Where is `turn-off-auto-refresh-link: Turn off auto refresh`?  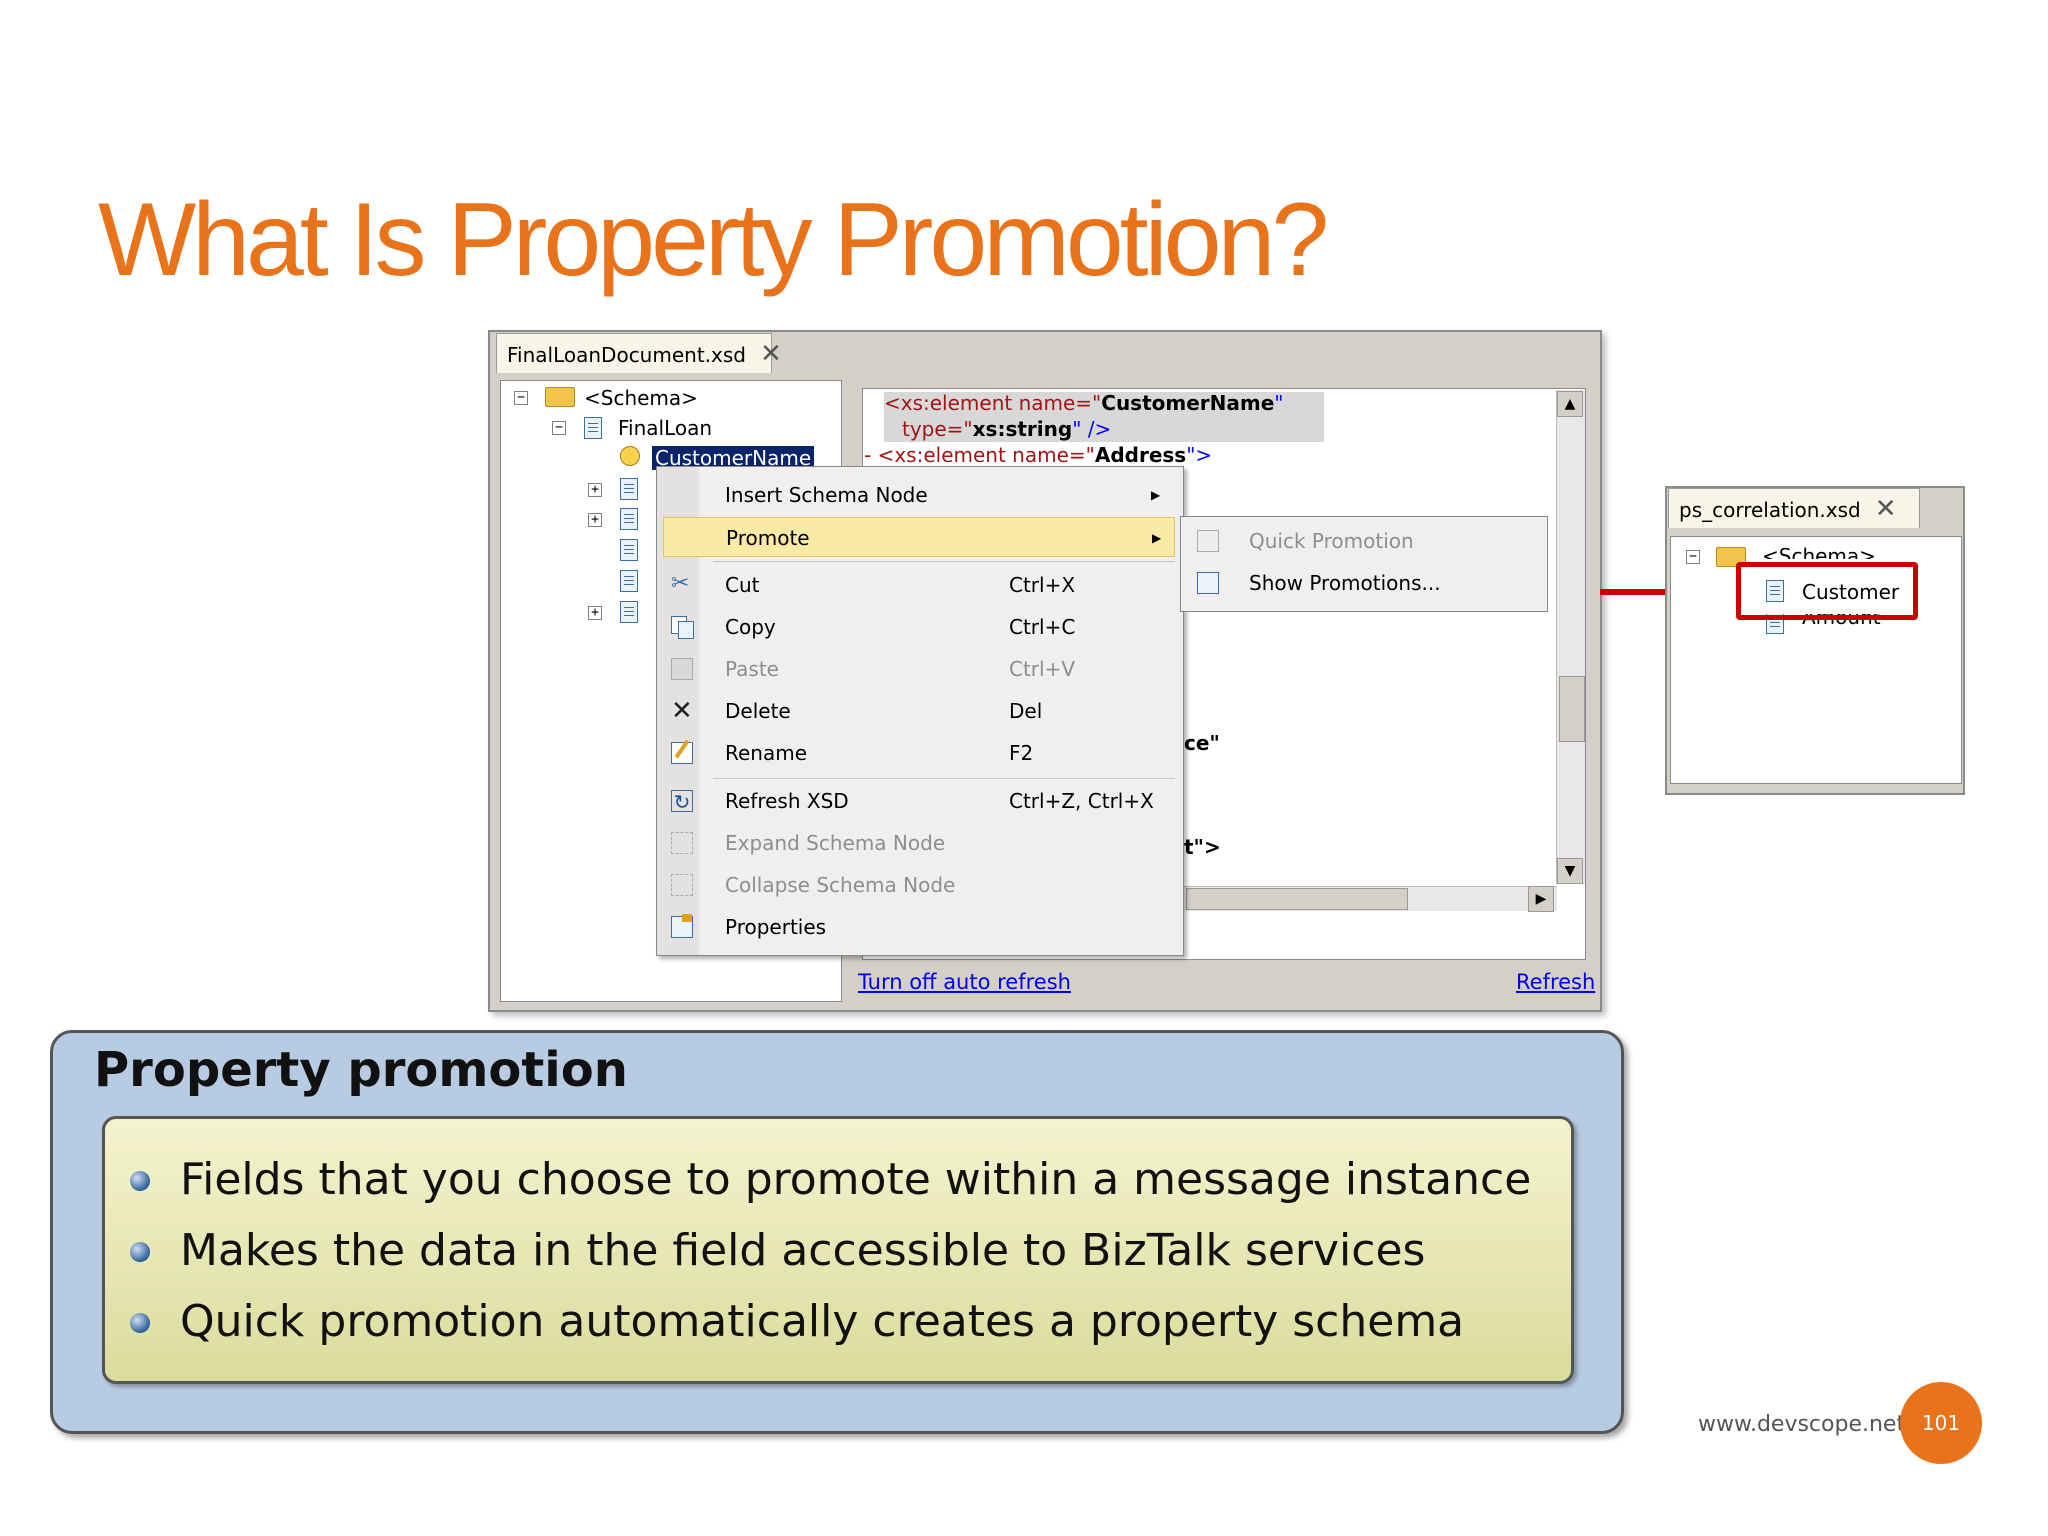
turn-off-auto-refresh-link: Turn off auto refresh is located at coordinates (964, 982).